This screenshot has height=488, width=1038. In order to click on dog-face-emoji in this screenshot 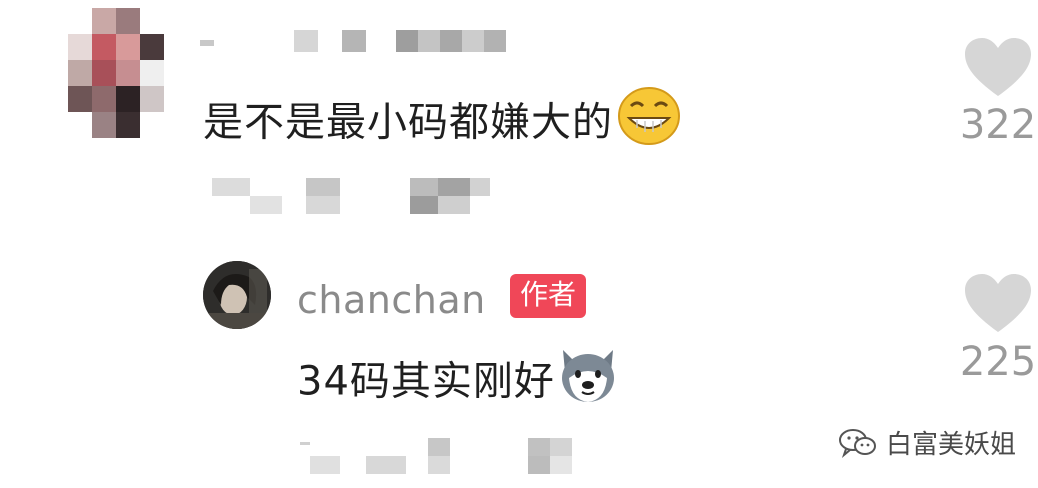, I will do `click(588, 379)`.